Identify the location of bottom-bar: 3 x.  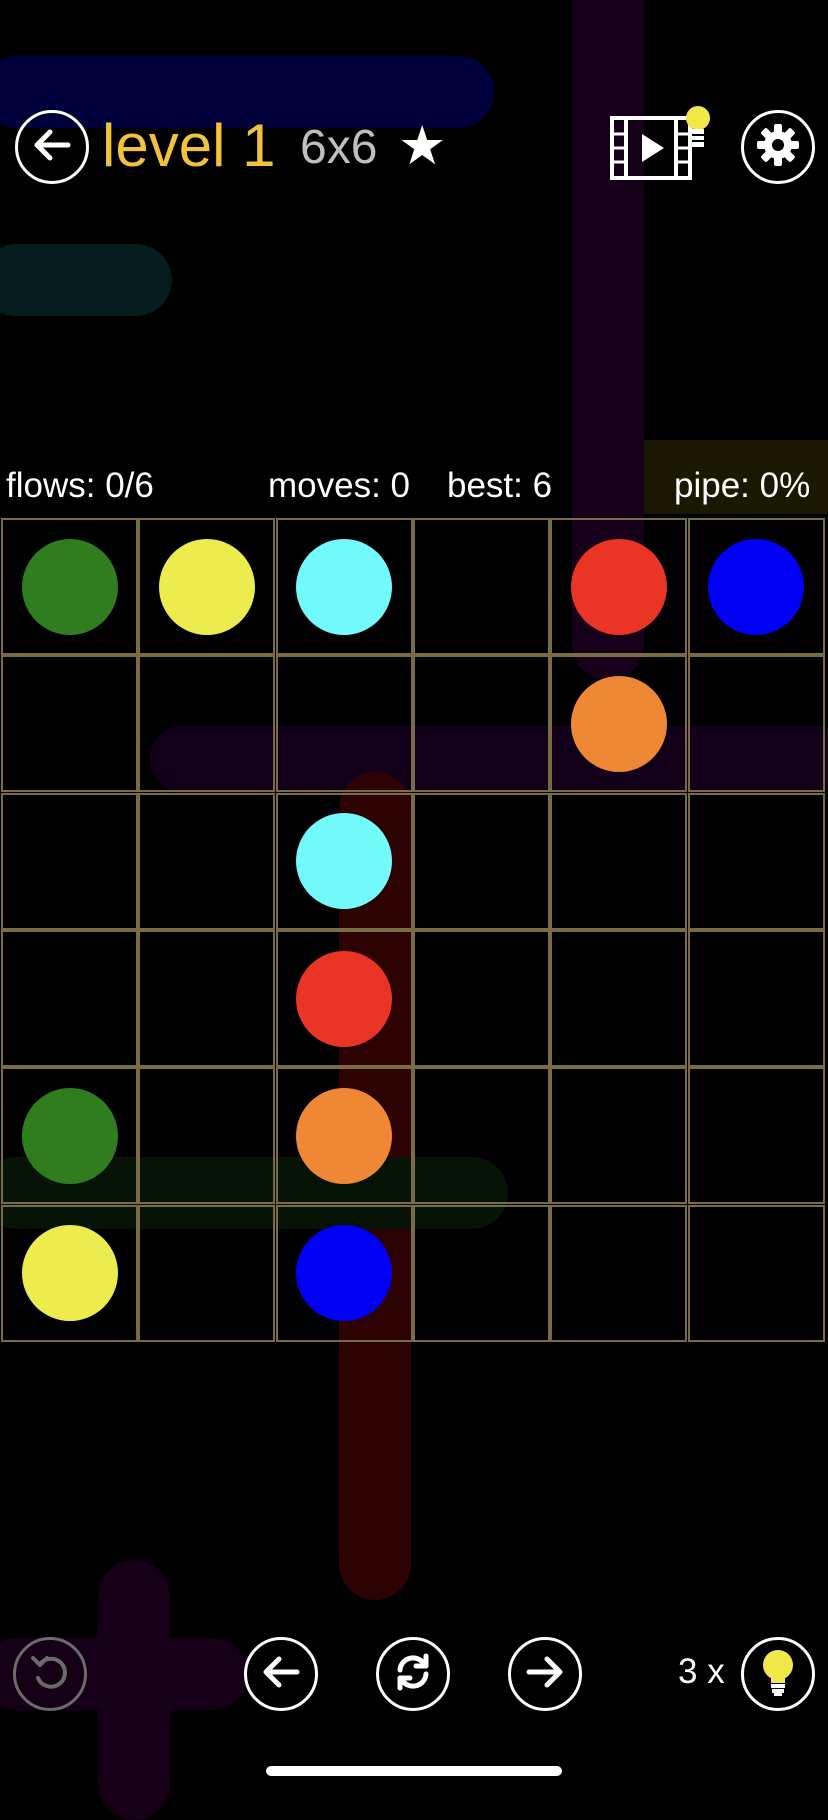
(414, 1674).